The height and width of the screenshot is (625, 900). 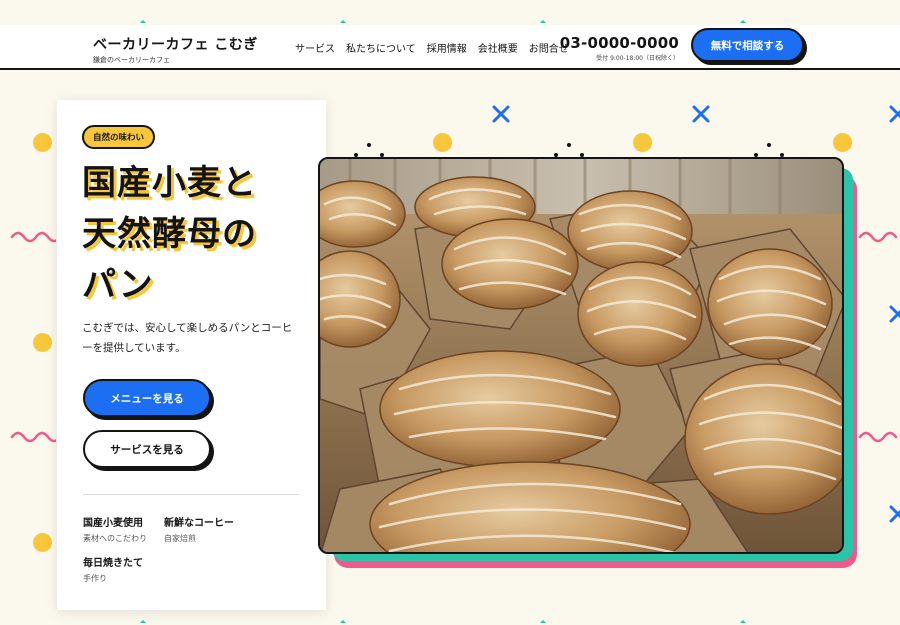 I want to click on feature-subtitle: 素材へのこだわり, so click(x=115, y=538).